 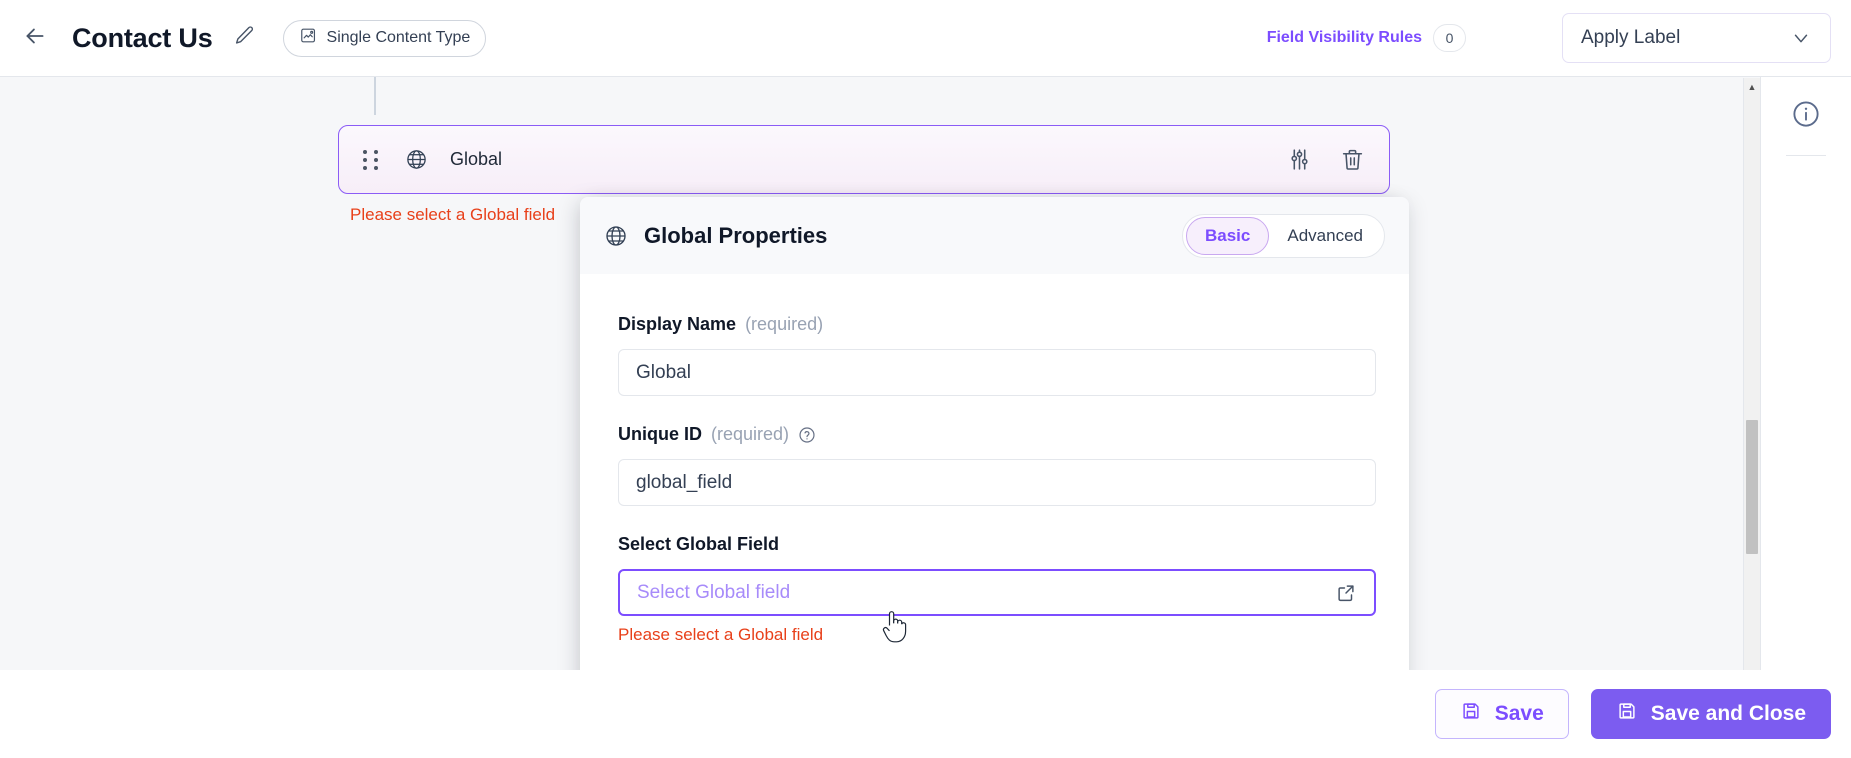 I want to click on sliders-icon, so click(x=1299, y=159).